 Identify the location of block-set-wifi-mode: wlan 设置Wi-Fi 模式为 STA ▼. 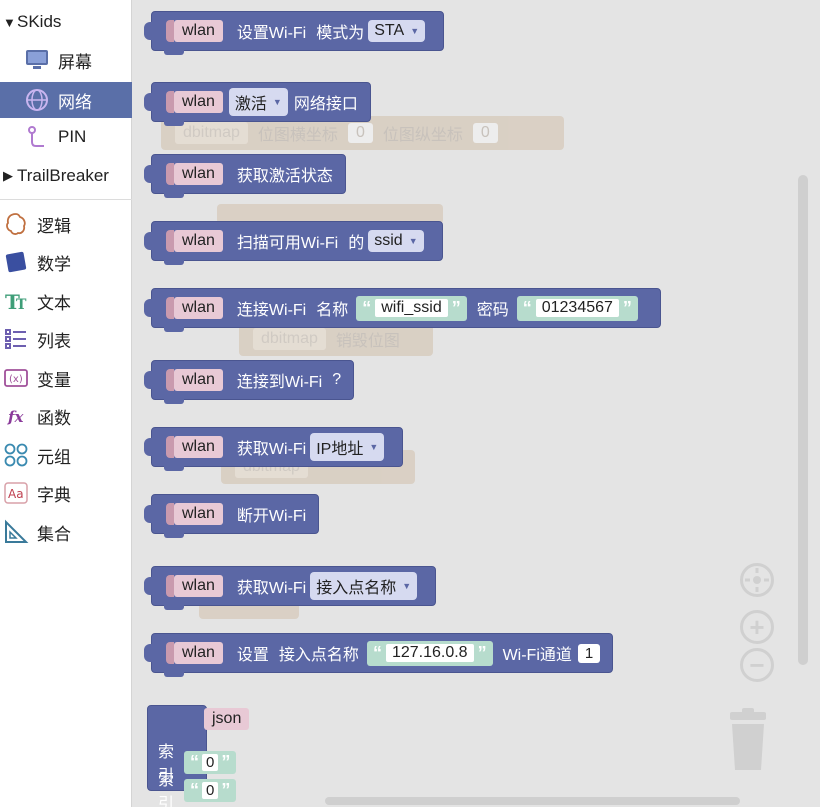
(294, 33).